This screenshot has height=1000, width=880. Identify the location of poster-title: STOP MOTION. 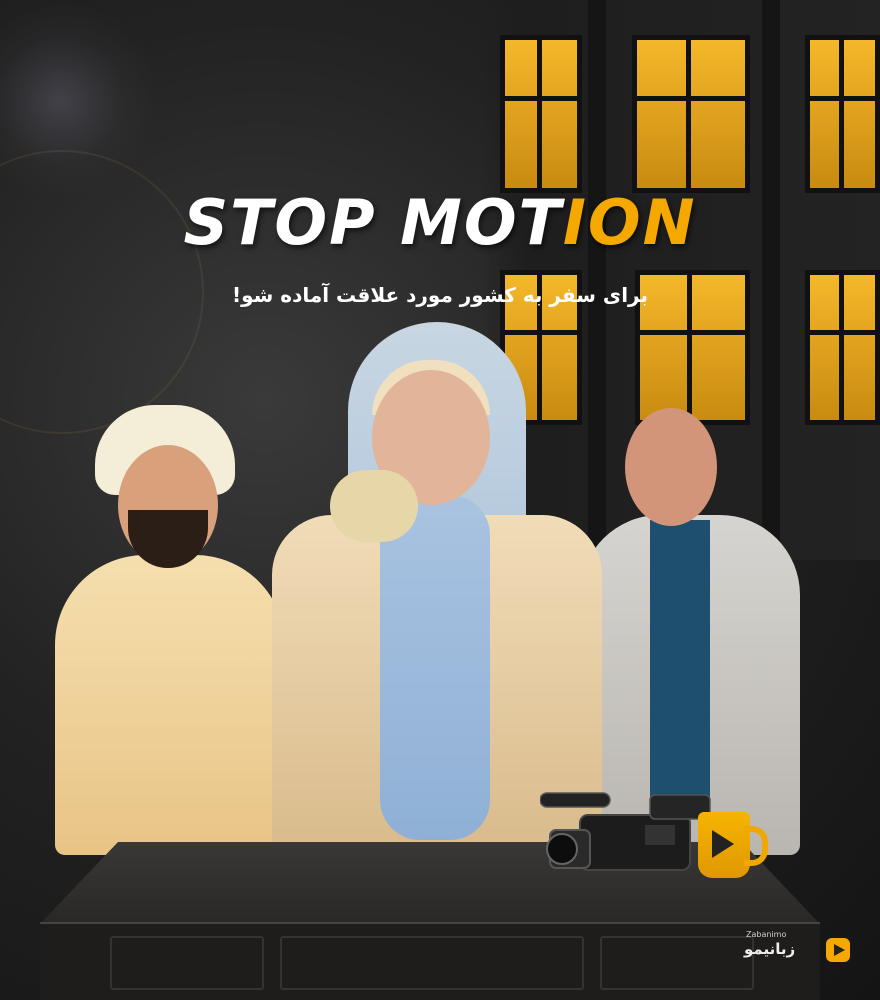
(440, 222).